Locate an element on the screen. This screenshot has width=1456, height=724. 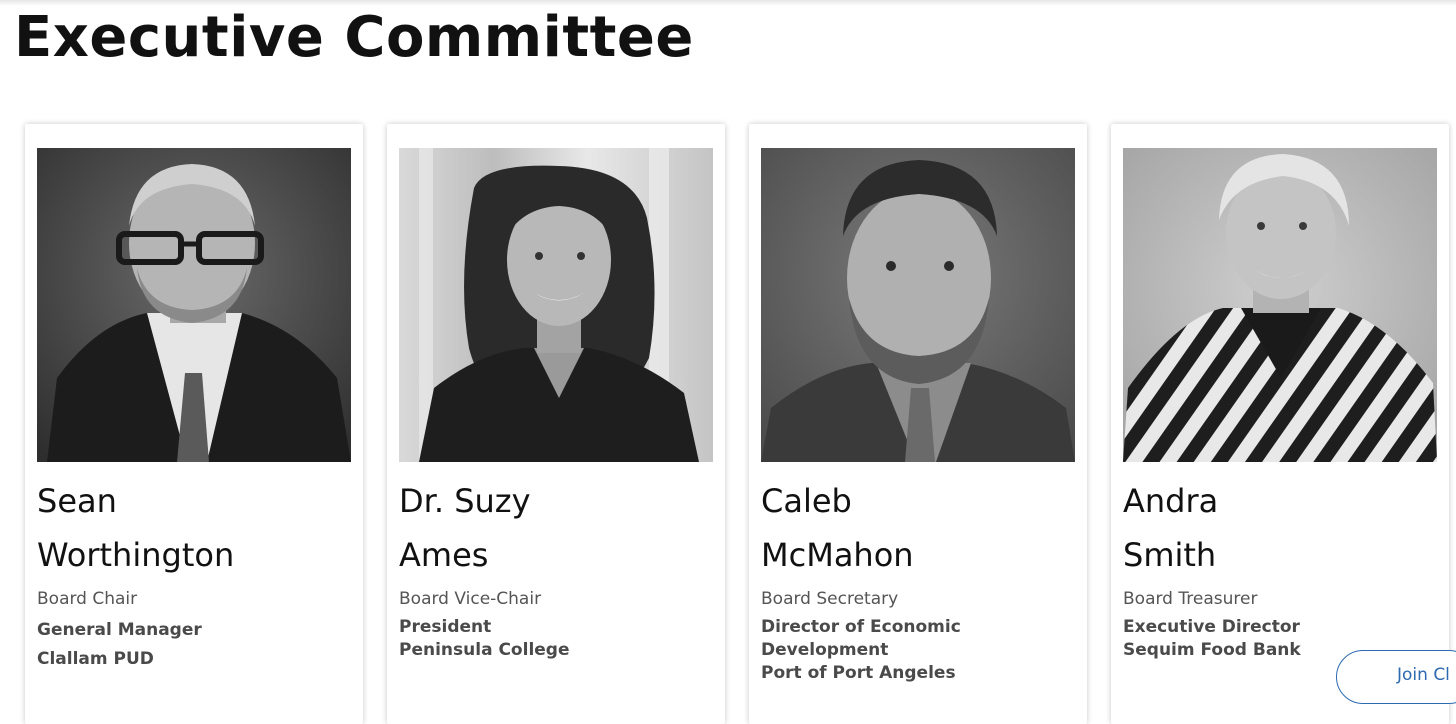
member-org-line: President is located at coordinates (445, 627).